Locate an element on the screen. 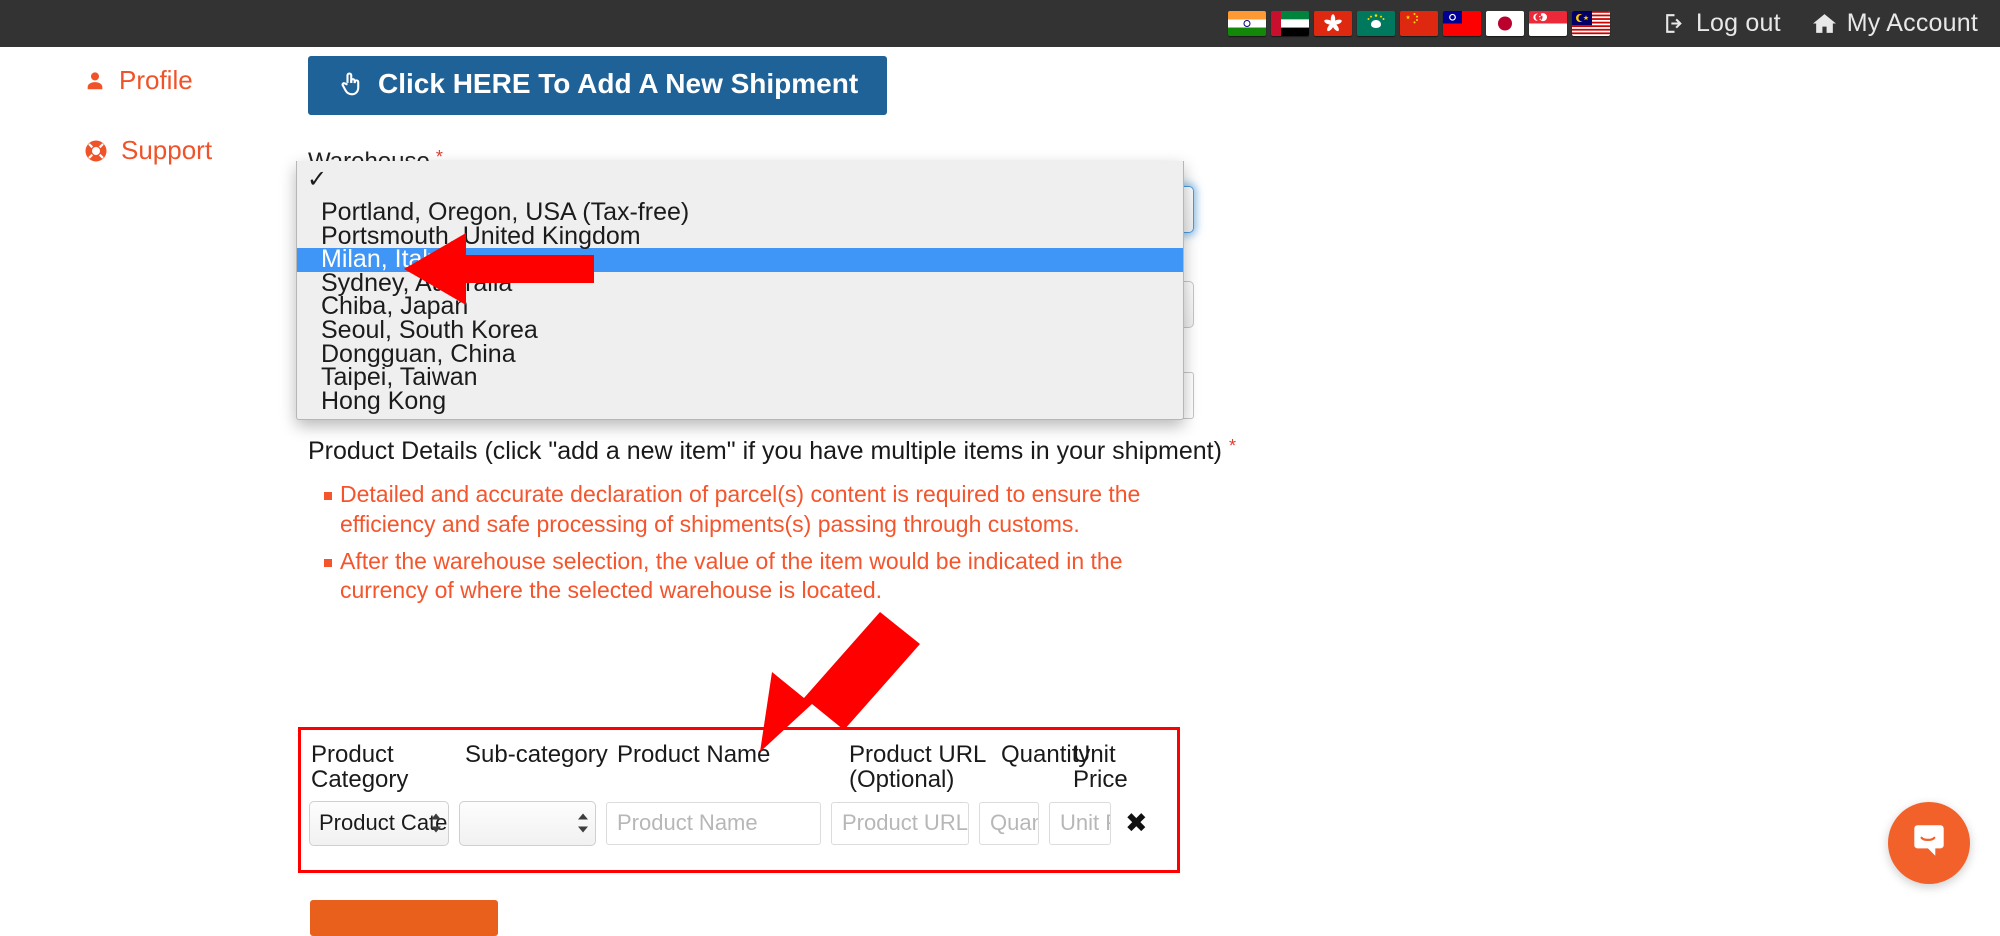  sidebar-item-label: Profile is located at coordinates (156, 80).